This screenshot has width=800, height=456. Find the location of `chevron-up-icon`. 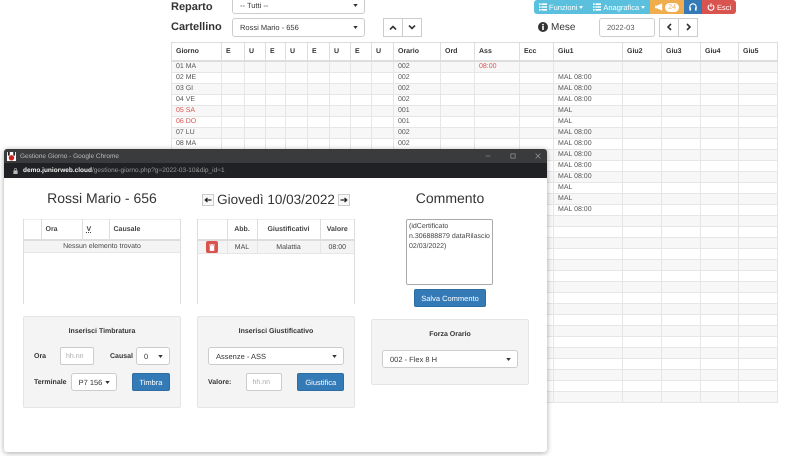

chevron-up-icon is located at coordinates (393, 27).